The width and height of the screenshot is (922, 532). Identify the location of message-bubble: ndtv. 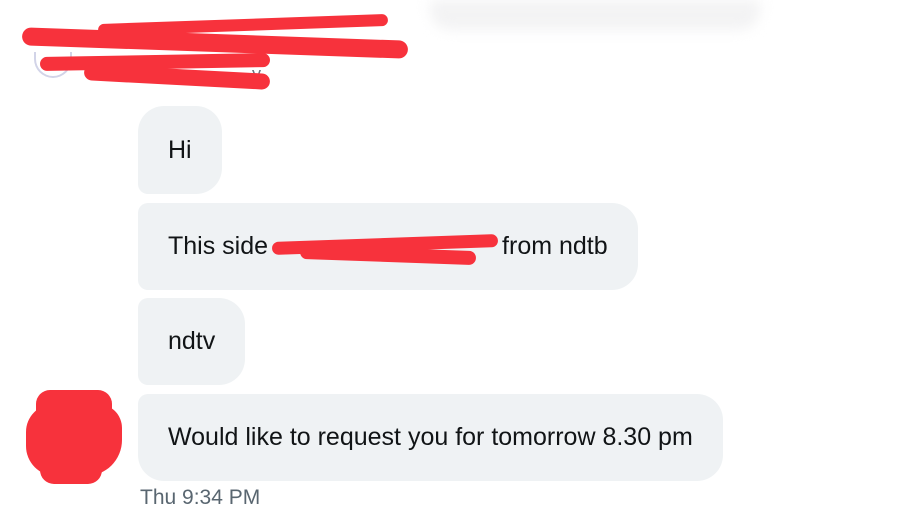
(192, 341).